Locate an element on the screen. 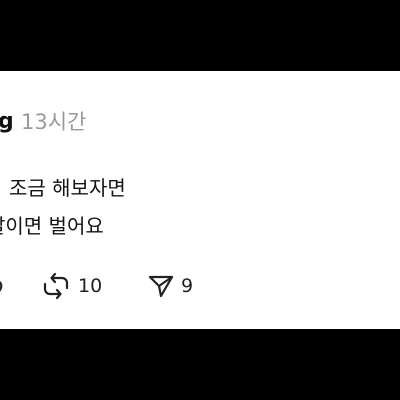 Image resolution: width=400 pixels, height=400 pixels. post-text-line: 조금 해보자면 is located at coordinates (67, 188).